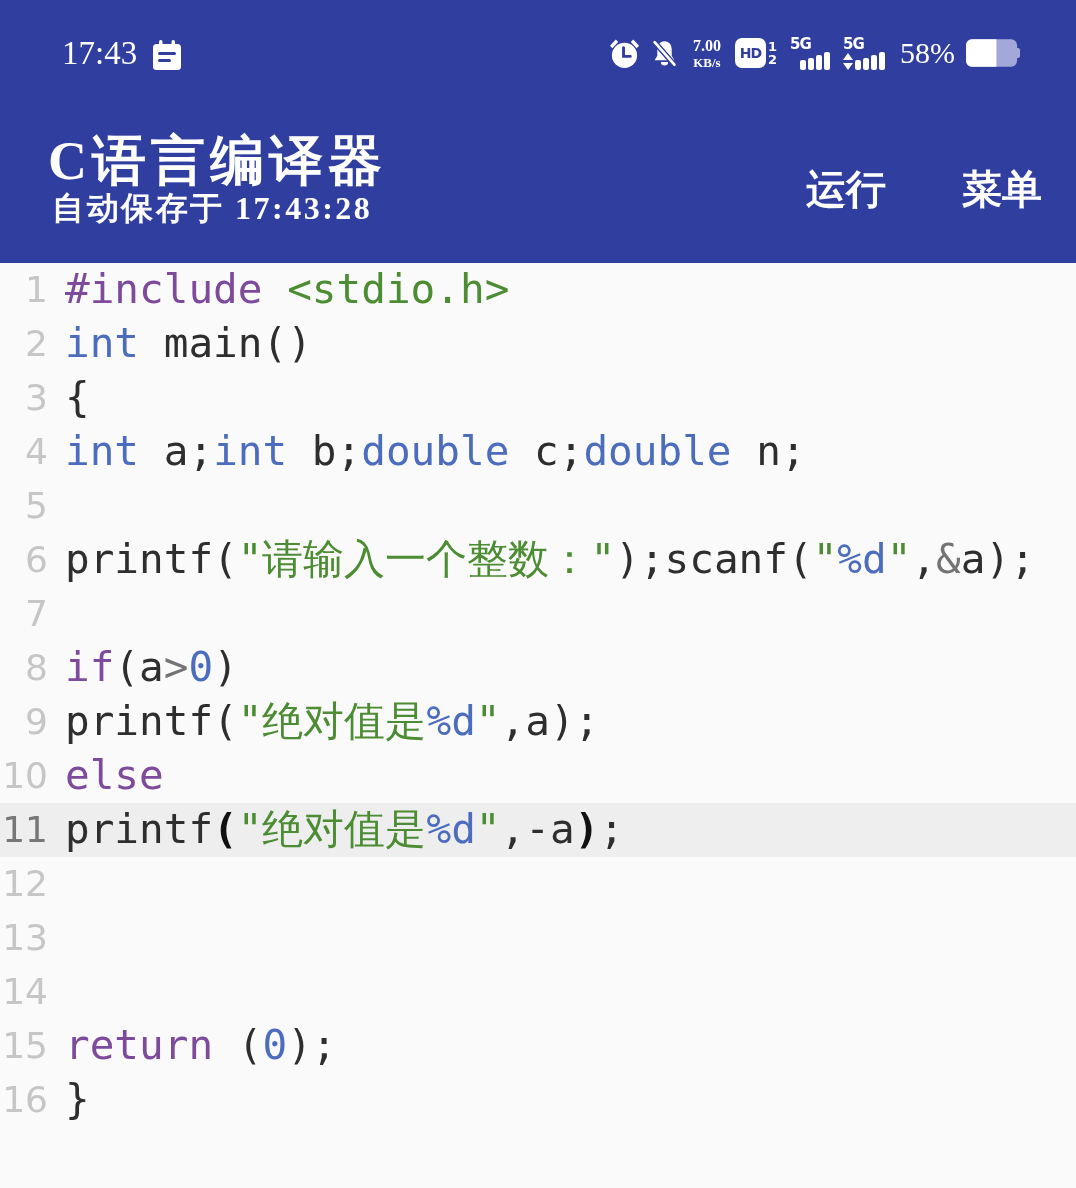 Image resolution: width=1076 pixels, height=1188 pixels. I want to click on action-button: 菜单, so click(1002, 189).